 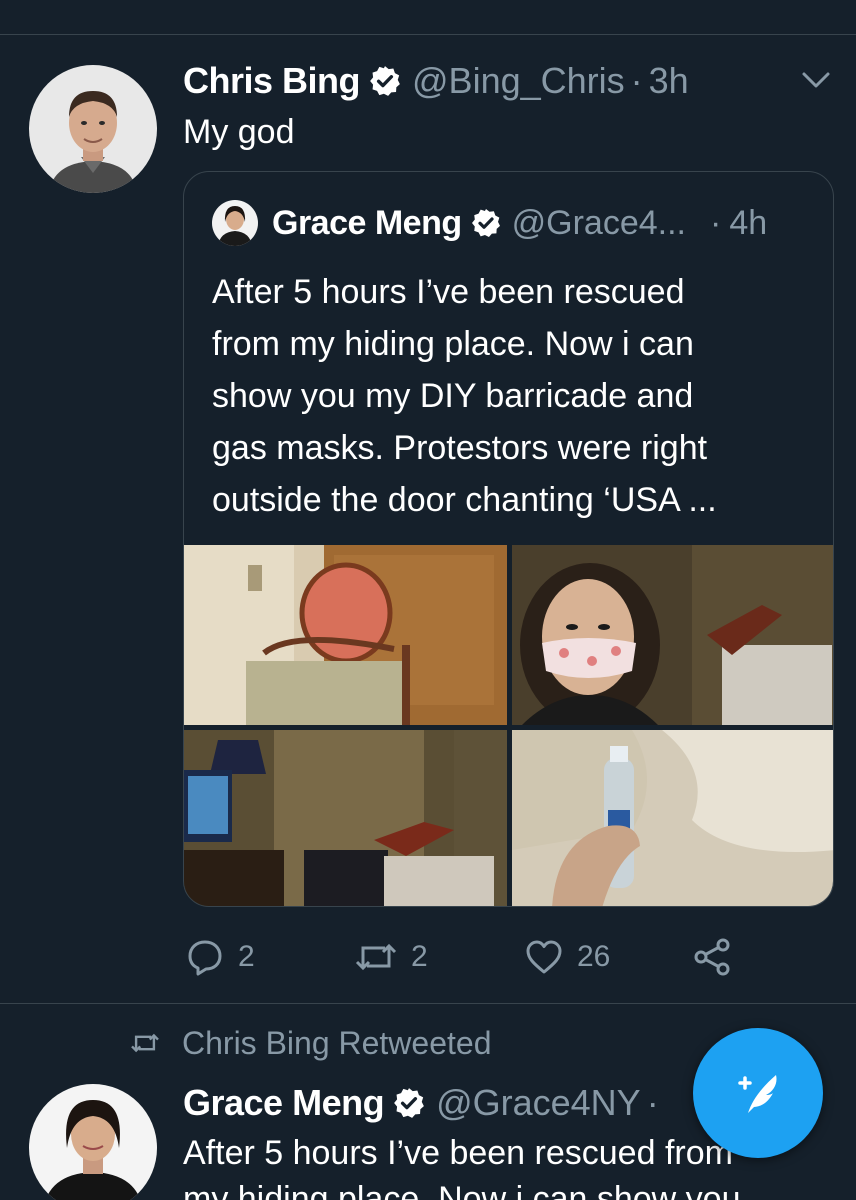 I want to click on quoted-text-line: show you my DIY barricade and, so click(x=453, y=396).